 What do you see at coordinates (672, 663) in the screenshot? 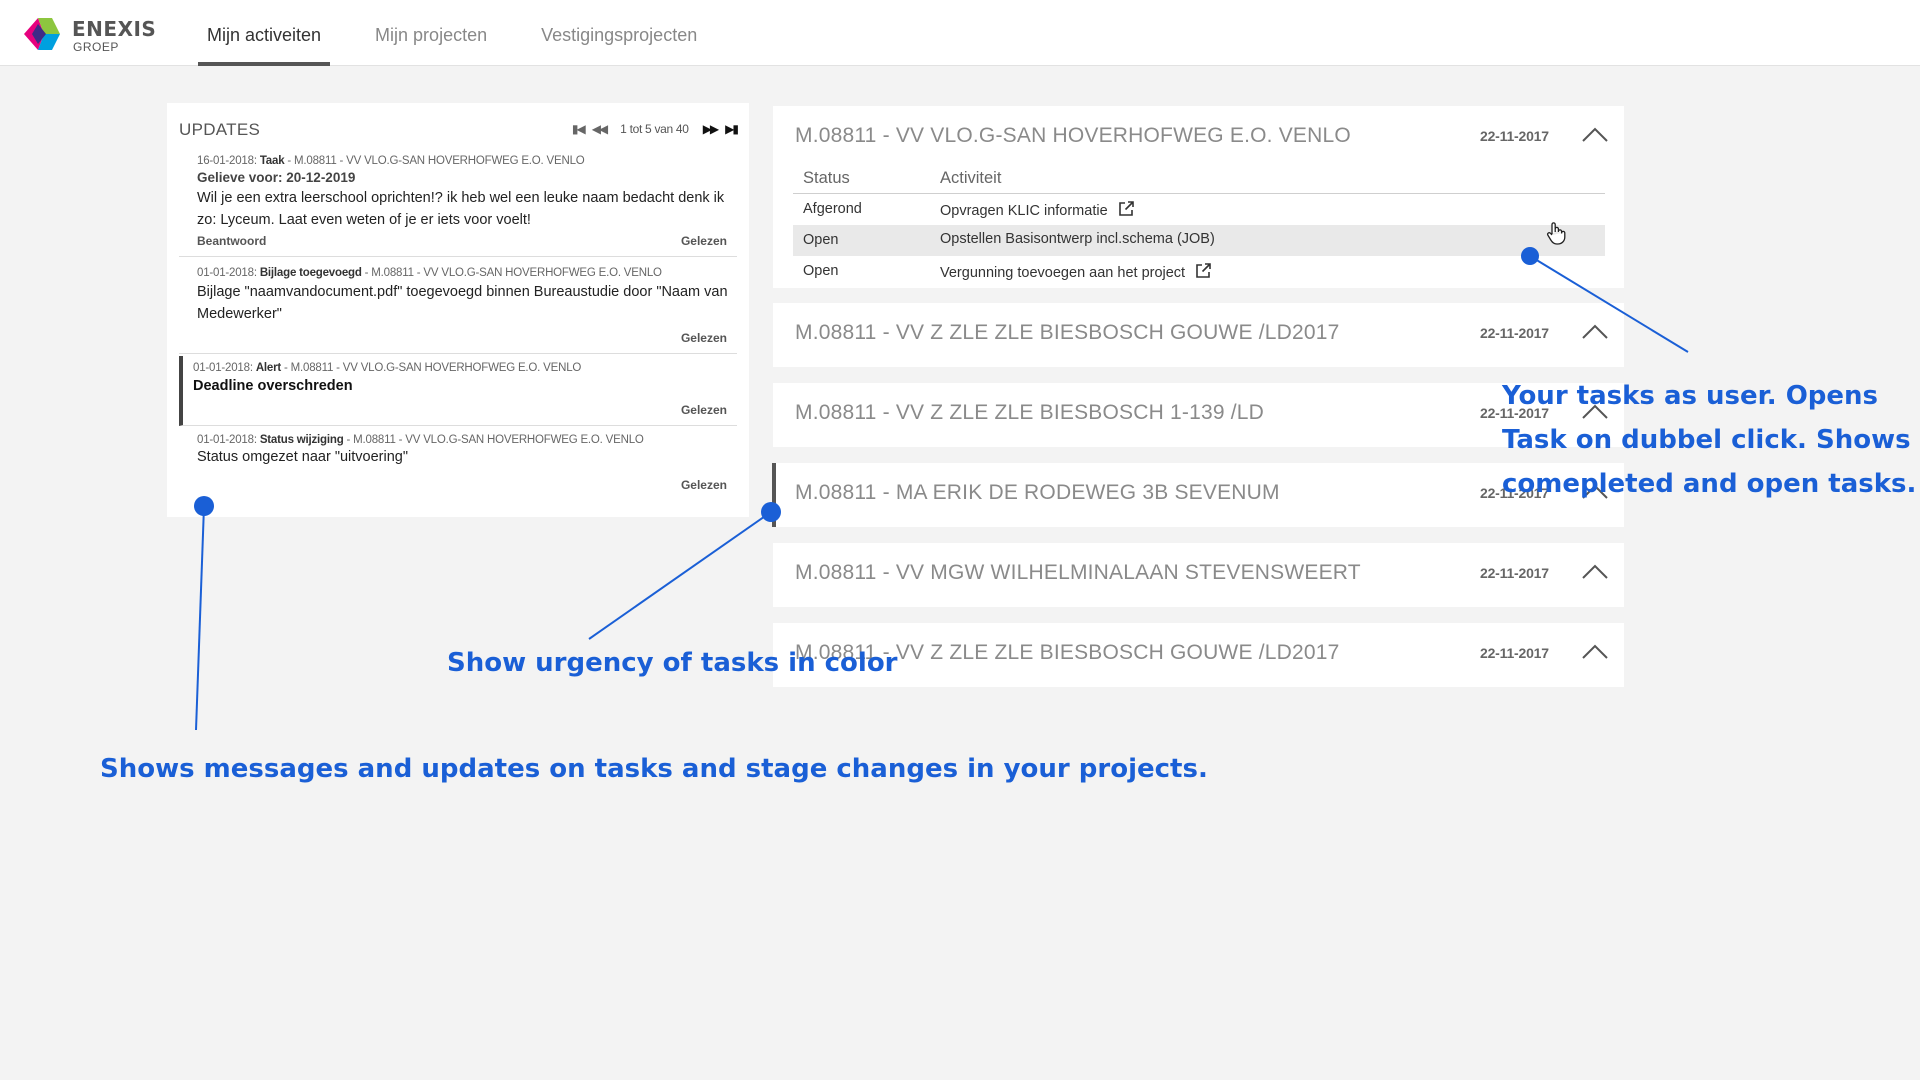
I see `annotation-urgency: Show urgency of tasks in color` at bounding box center [672, 663].